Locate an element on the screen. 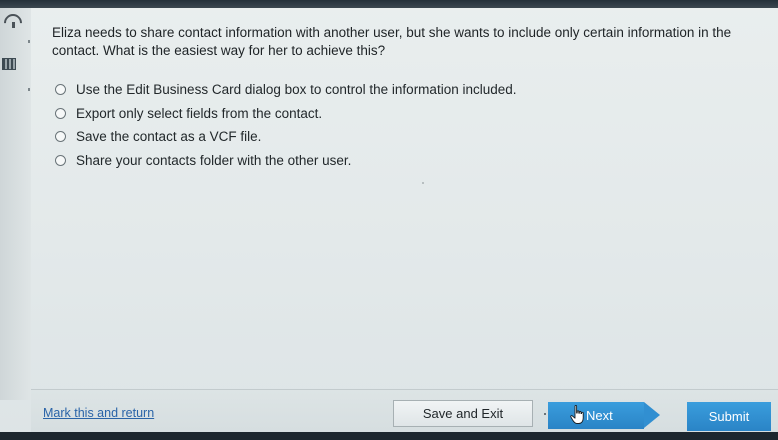 This screenshot has width=778, height=440. save-and-exit-label: Save and Exit is located at coordinates (463, 413).